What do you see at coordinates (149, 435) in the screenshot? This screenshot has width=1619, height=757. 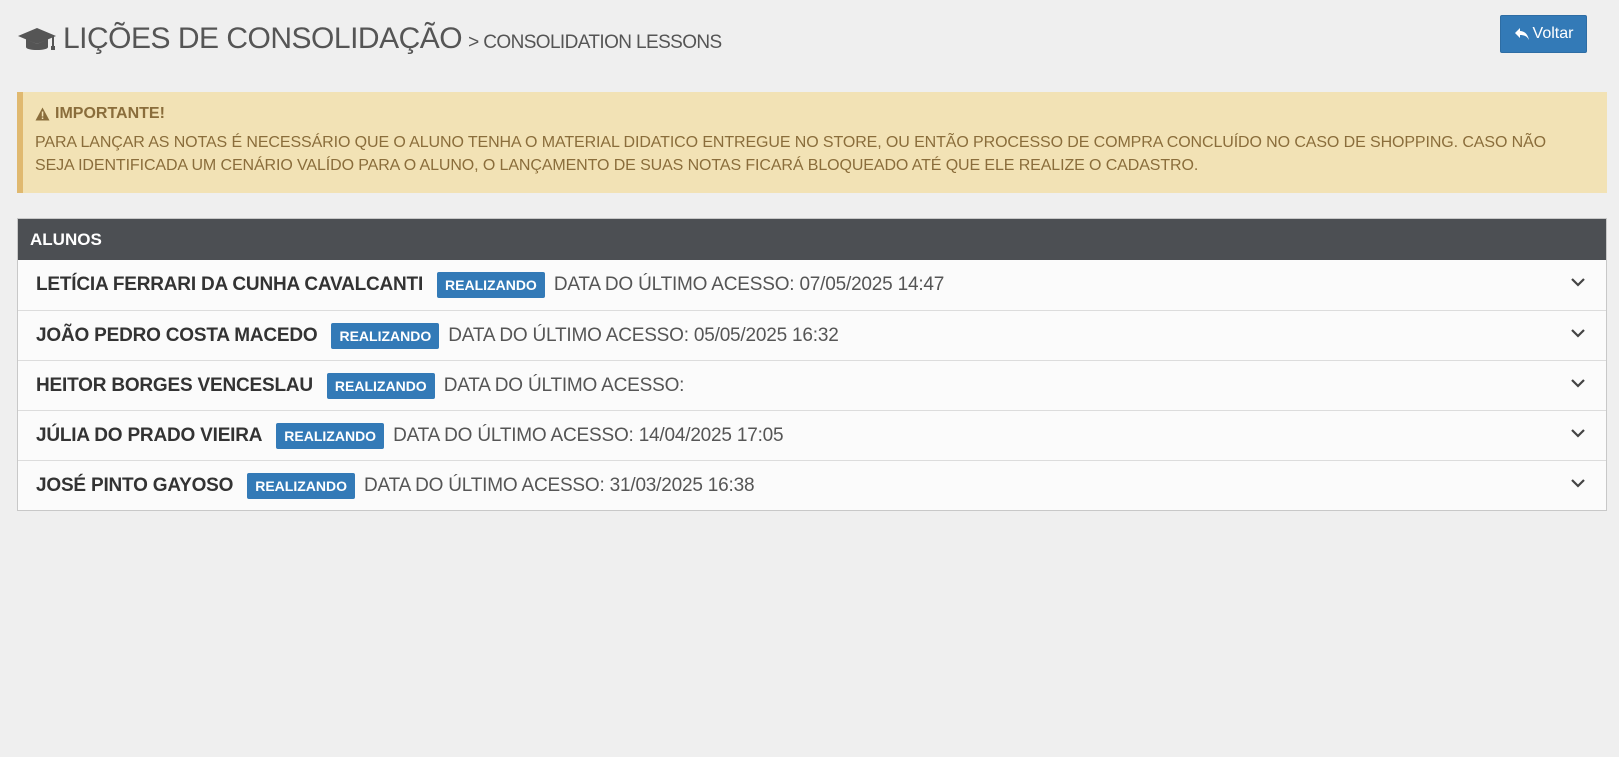 I see `student-name: JÚLIA DO PRADO VIEIRA` at bounding box center [149, 435].